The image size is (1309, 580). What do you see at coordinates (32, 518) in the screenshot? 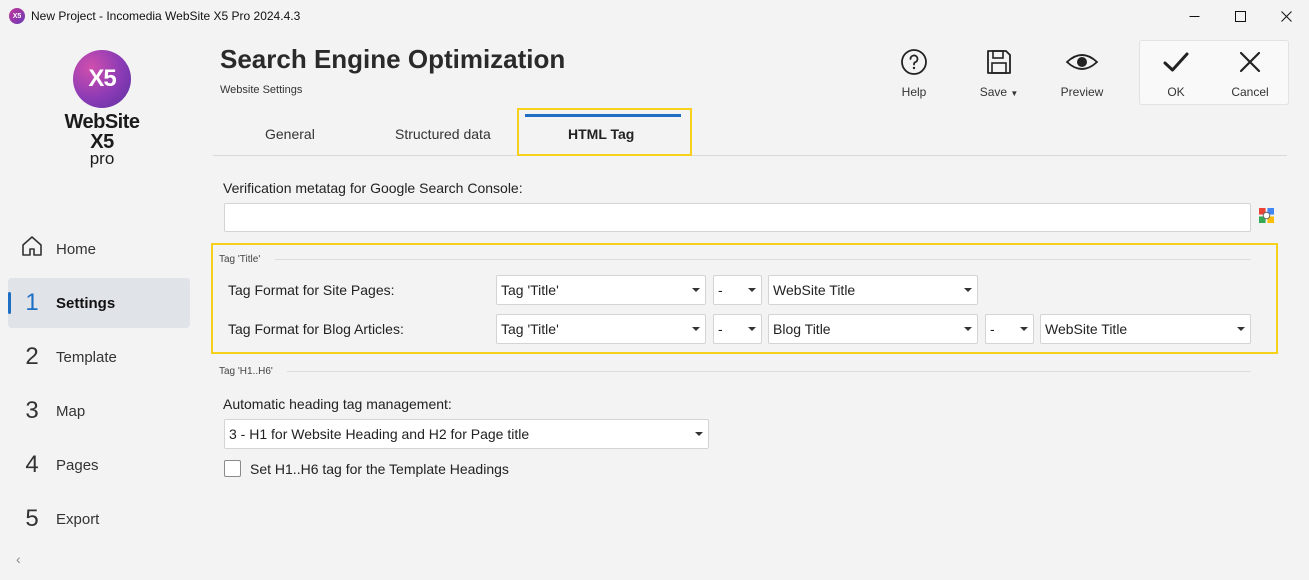
I see `step-number: 5` at bounding box center [32, 518].